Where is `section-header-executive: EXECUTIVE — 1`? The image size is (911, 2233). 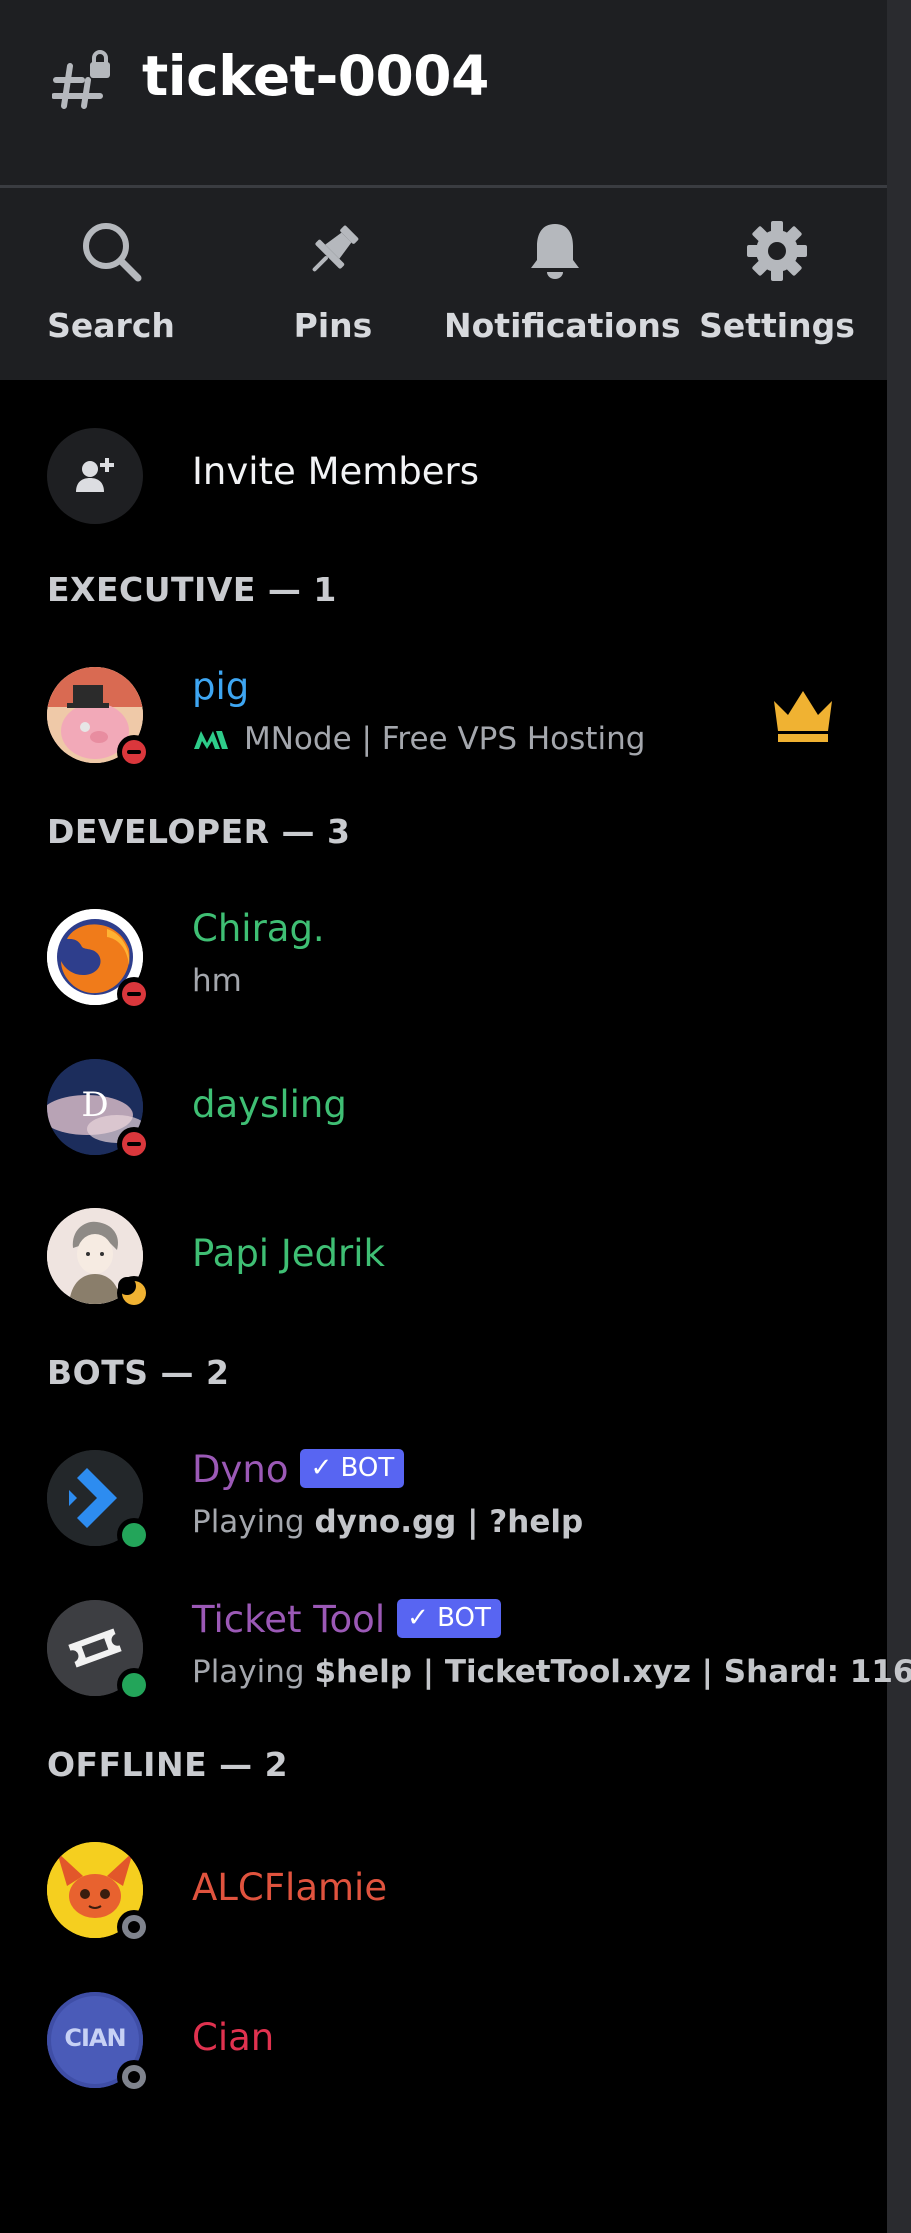 section-header-executive: EXECUTIVE — 1 is located at coordinates (192, 589).